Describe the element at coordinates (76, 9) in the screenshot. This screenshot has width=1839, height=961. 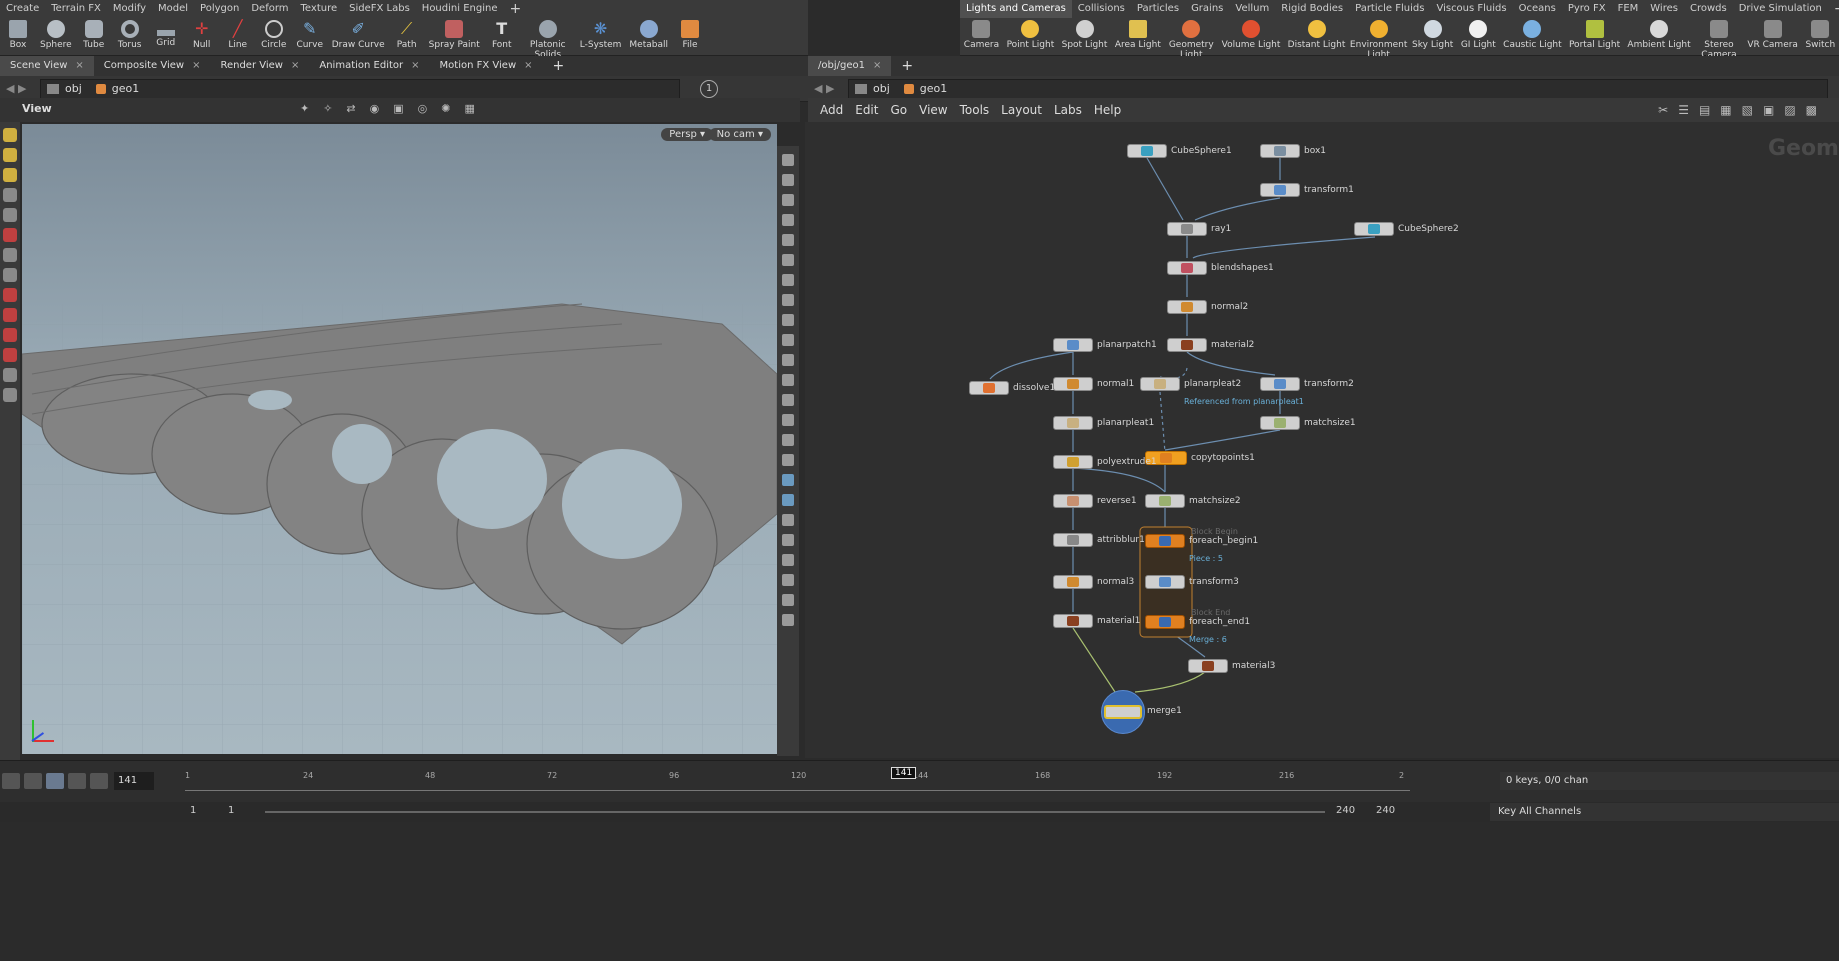
I see `shelf-tab: Terrain FX` at that location.